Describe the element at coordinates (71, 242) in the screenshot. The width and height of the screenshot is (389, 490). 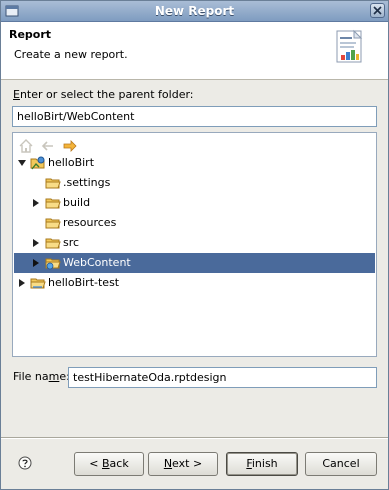
I see `tree-item-label: src` at that location.